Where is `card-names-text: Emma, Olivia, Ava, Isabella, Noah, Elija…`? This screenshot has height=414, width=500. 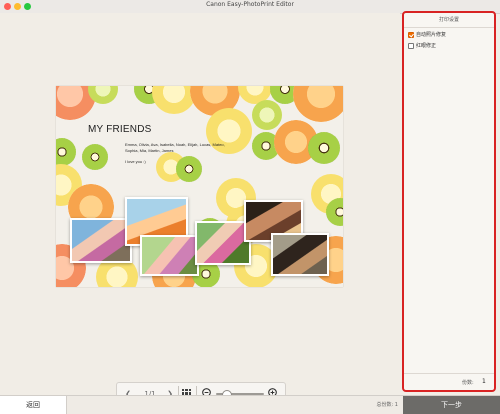
card-names-text: Emma, Olivia, Ava, Isabella, Noah, Elija… is located at coordinates (175, 148).